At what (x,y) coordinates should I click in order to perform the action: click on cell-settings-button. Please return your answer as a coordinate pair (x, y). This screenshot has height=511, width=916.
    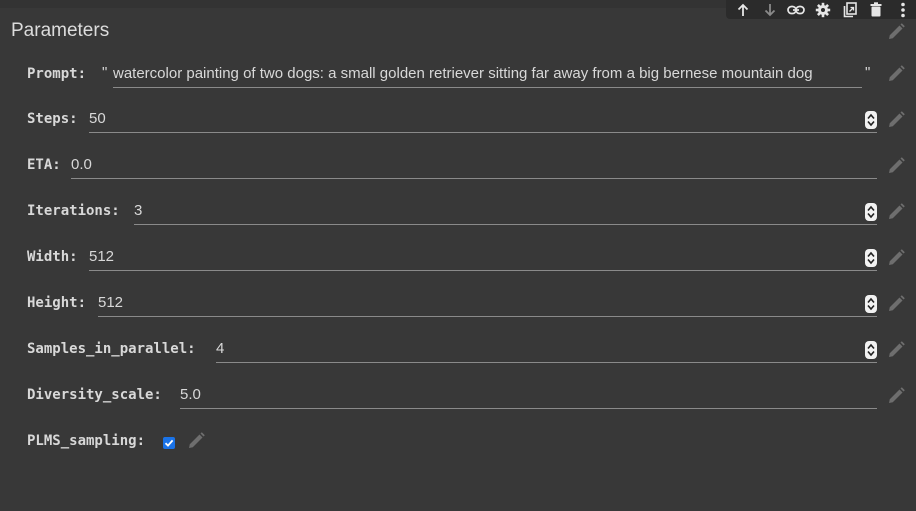
    Looking at the image, I should click on (823, 9).